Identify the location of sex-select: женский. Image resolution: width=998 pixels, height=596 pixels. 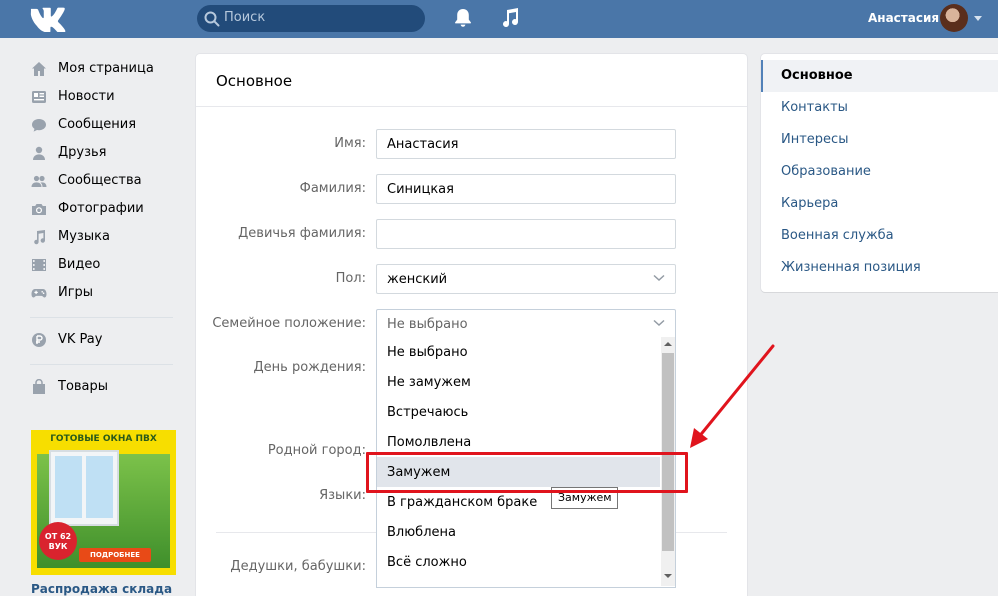
(526, 279).